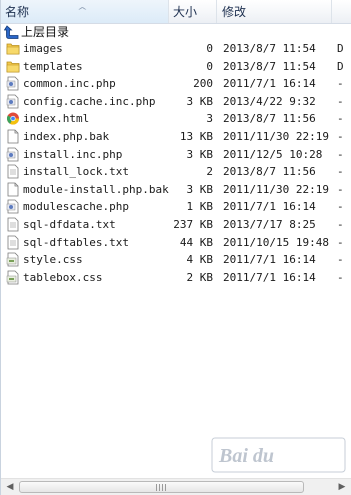 The image size is (351, 495). What do you see at coordinates (274, 11) in the screenshot?
I see `column-header-modified: 修改` at bounding box center [274, 11].